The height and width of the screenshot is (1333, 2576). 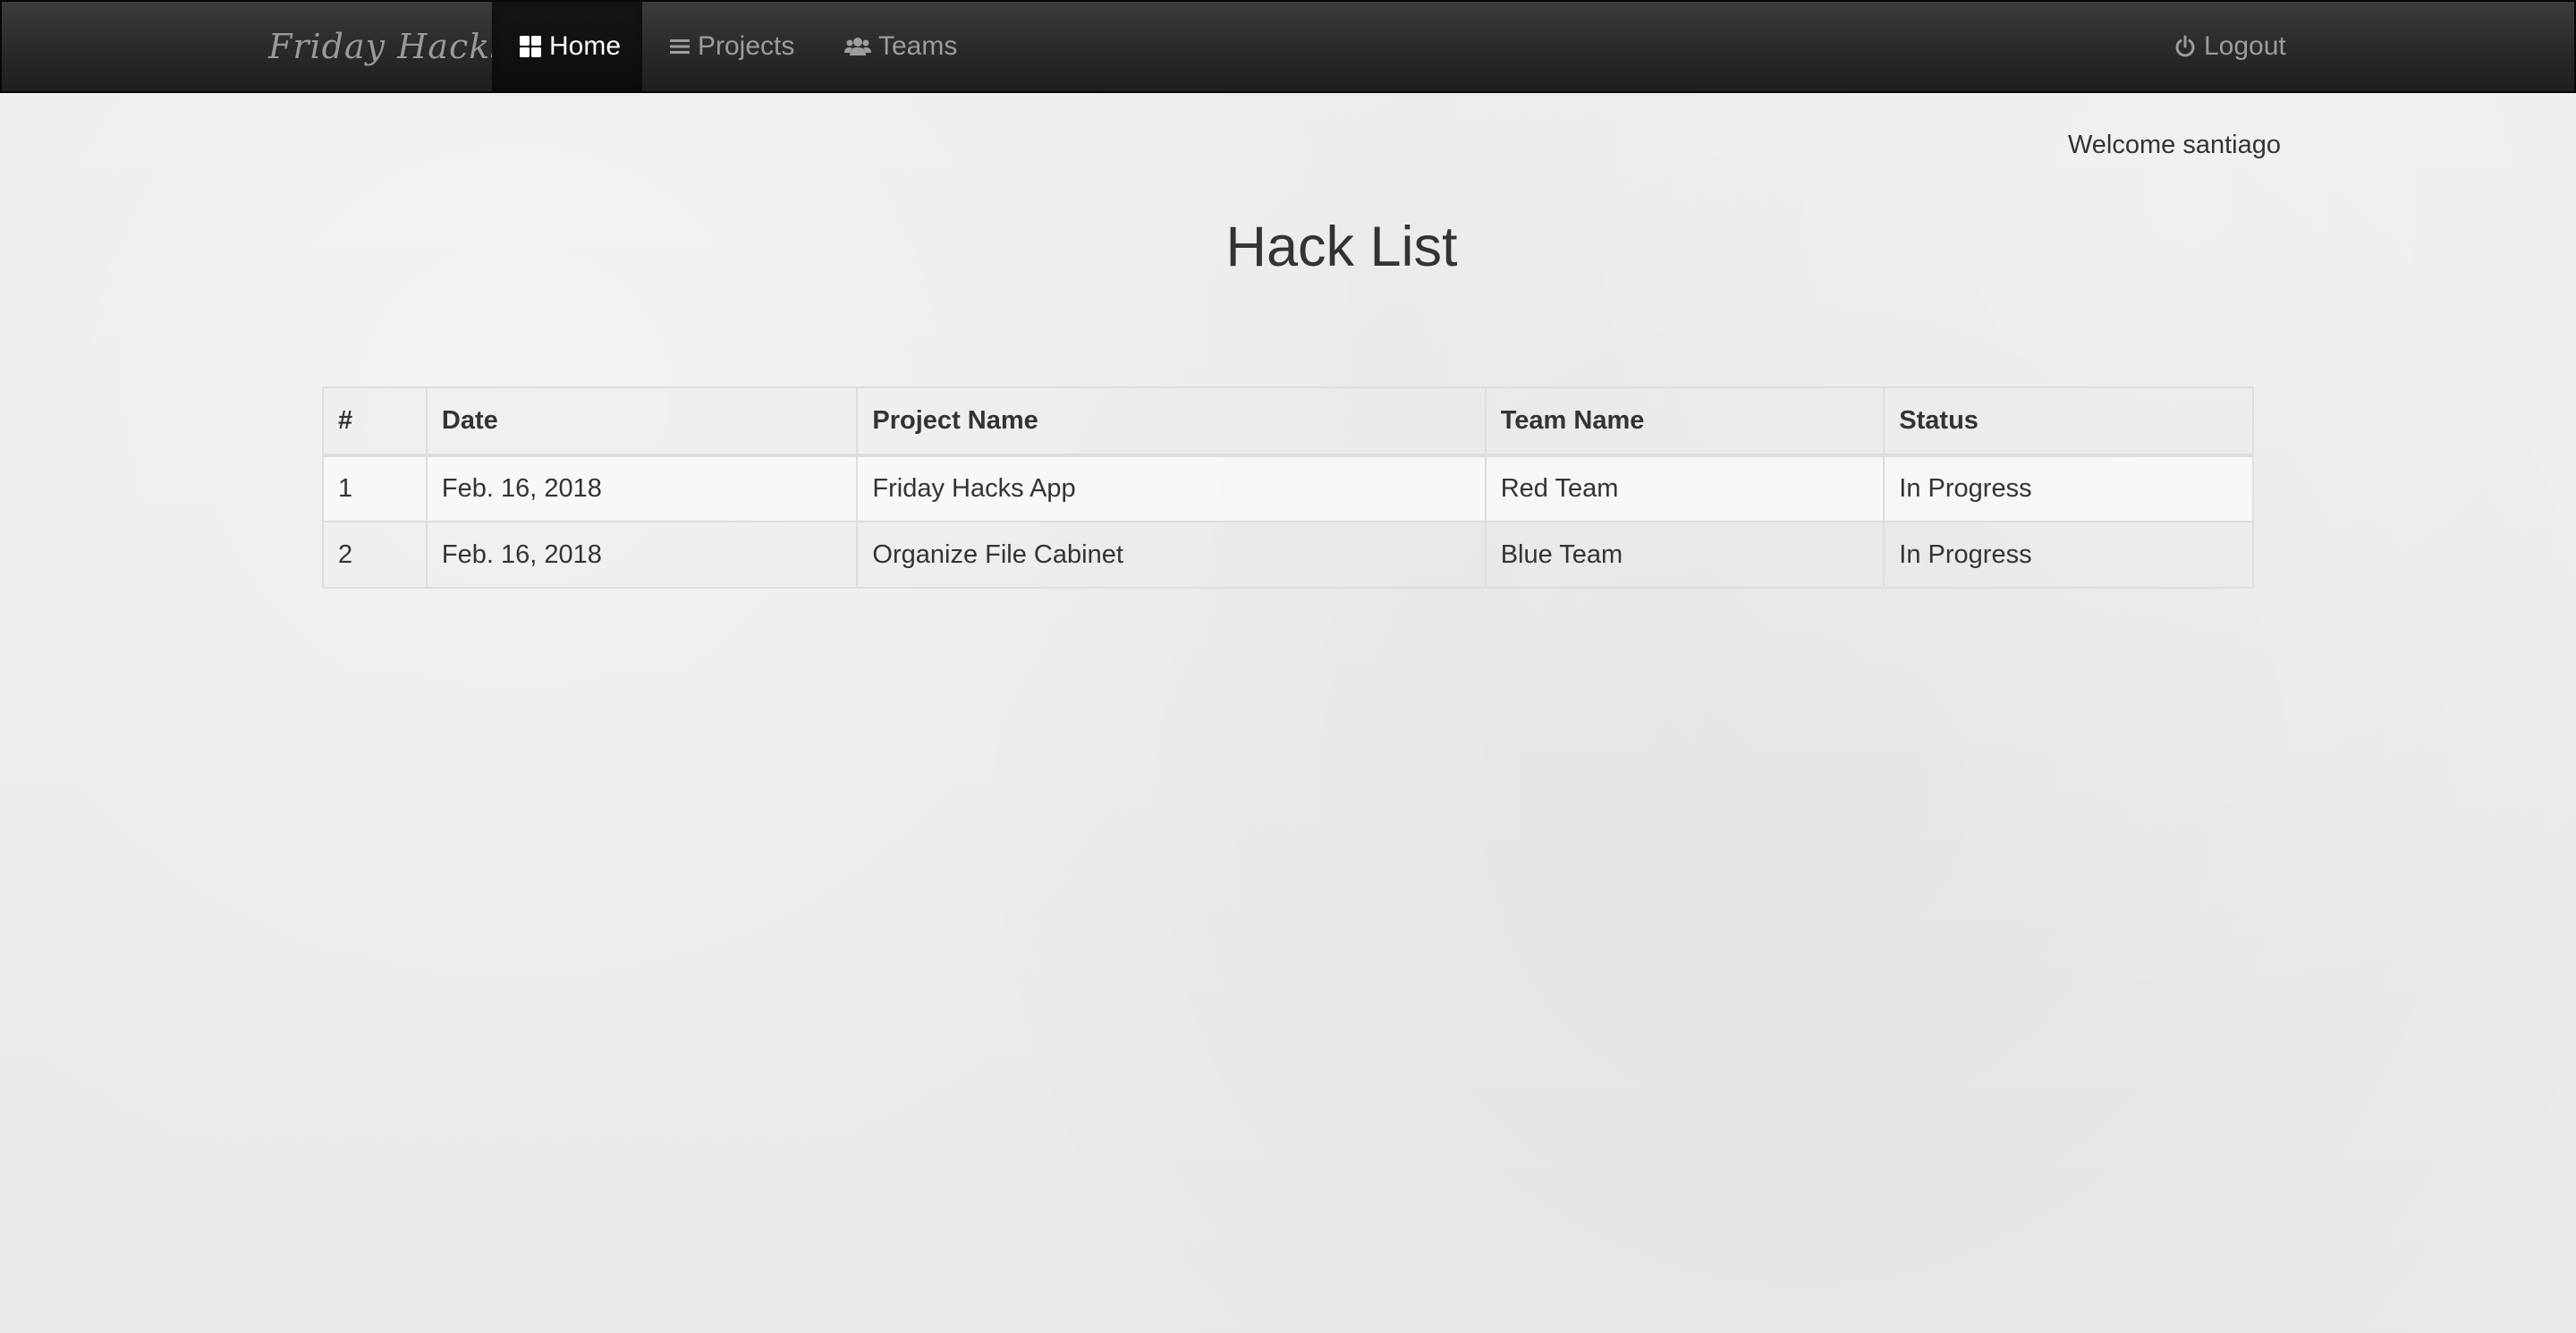 I want to click on page-header: Hack List, so click(x=1288, y=247).